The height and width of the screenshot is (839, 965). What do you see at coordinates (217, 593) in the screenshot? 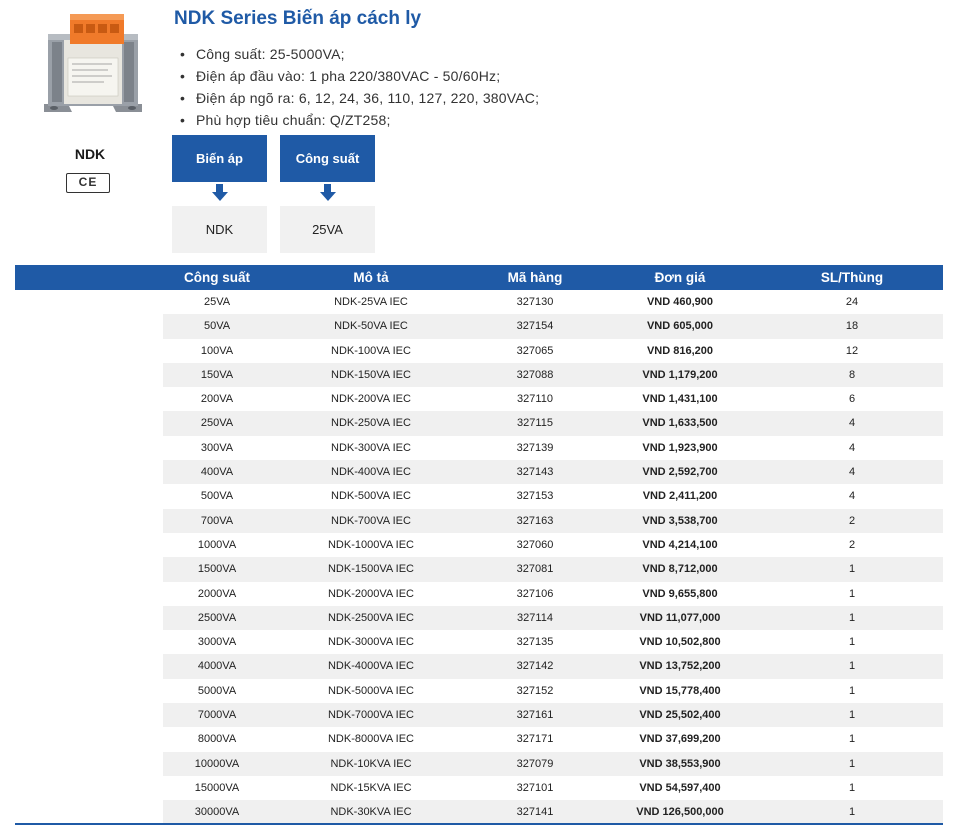
I see `cell-power: 2000VA` at bounding box center [217, 593].